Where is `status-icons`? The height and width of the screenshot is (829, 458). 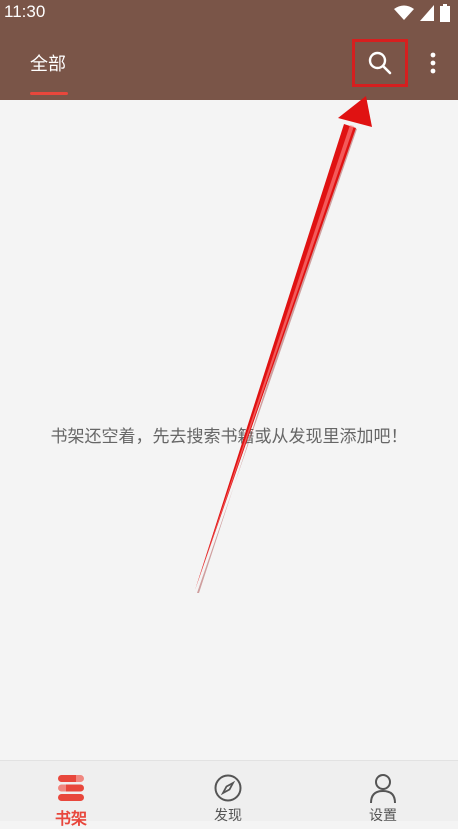
status-icons is located at coordinates (422, 13).